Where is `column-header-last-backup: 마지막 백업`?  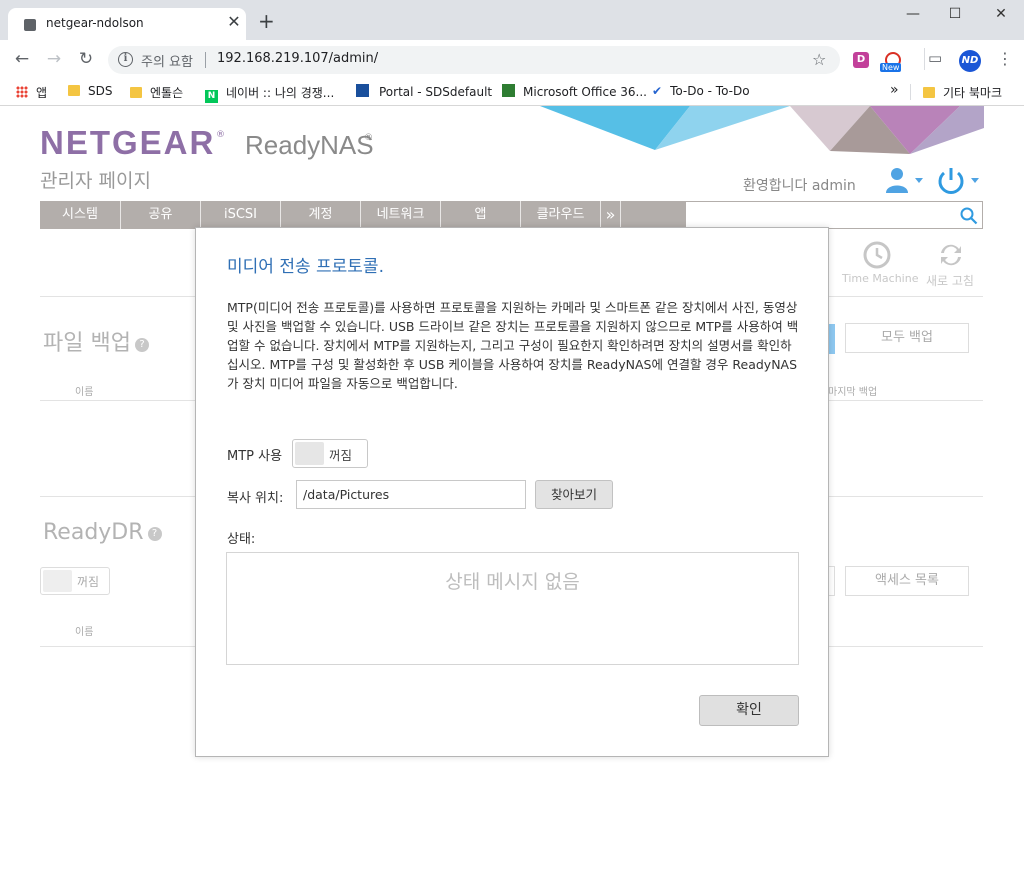
column-header-last-backup: 마지막 백업 is located at coordinates (853, 392).